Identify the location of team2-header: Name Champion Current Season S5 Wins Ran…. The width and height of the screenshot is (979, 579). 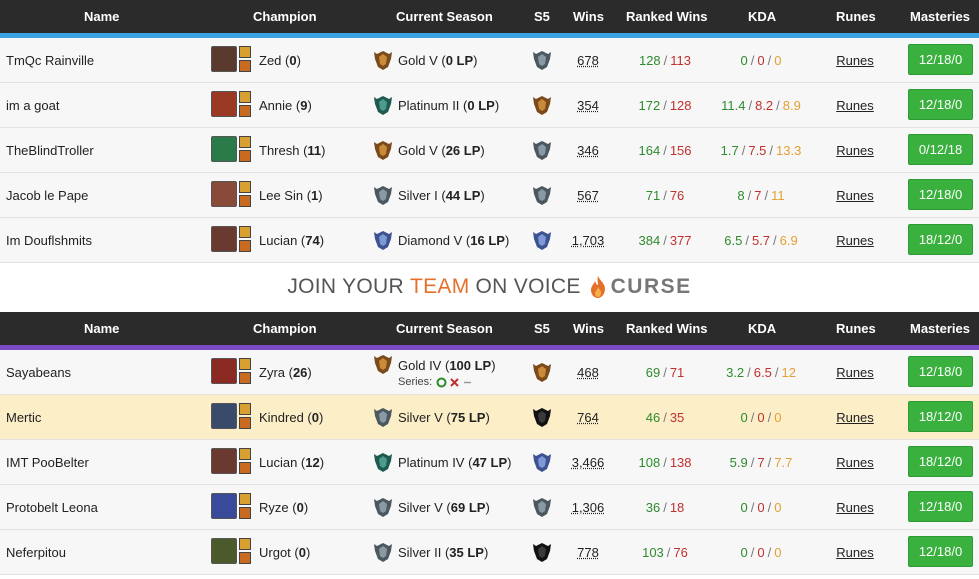
(489, 328).